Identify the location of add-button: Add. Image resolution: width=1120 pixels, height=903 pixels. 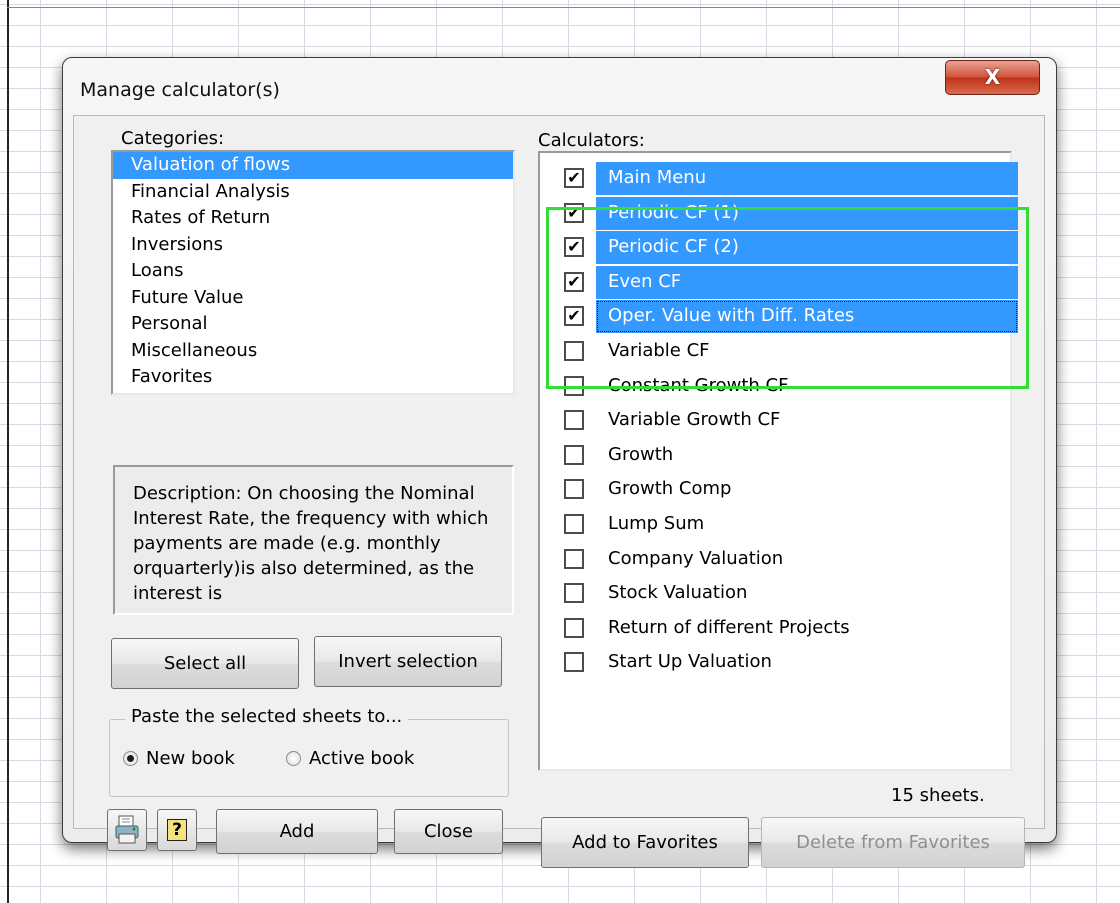
(297, 831).